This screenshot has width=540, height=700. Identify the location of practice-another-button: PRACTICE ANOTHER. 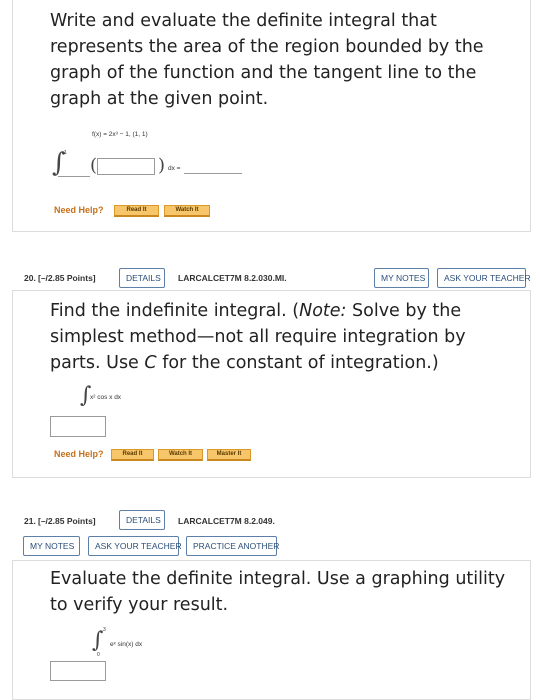
(232, 546).